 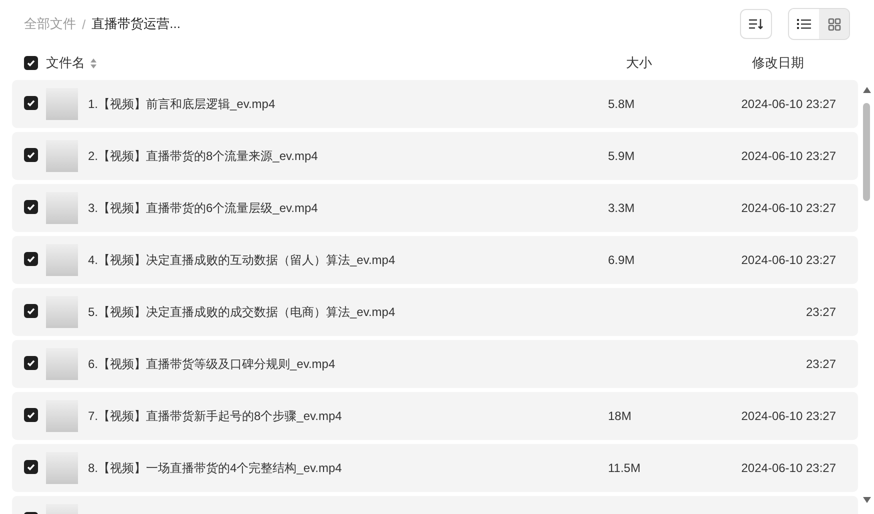 What do you see at coordinates (435, 468) in the screenshot?
I see `file-row: 8.【视频】一场直播带货的4个完整结构_ev.mp4 11.5M 2024-06-10 23:27` at bounding box center [435, 468].